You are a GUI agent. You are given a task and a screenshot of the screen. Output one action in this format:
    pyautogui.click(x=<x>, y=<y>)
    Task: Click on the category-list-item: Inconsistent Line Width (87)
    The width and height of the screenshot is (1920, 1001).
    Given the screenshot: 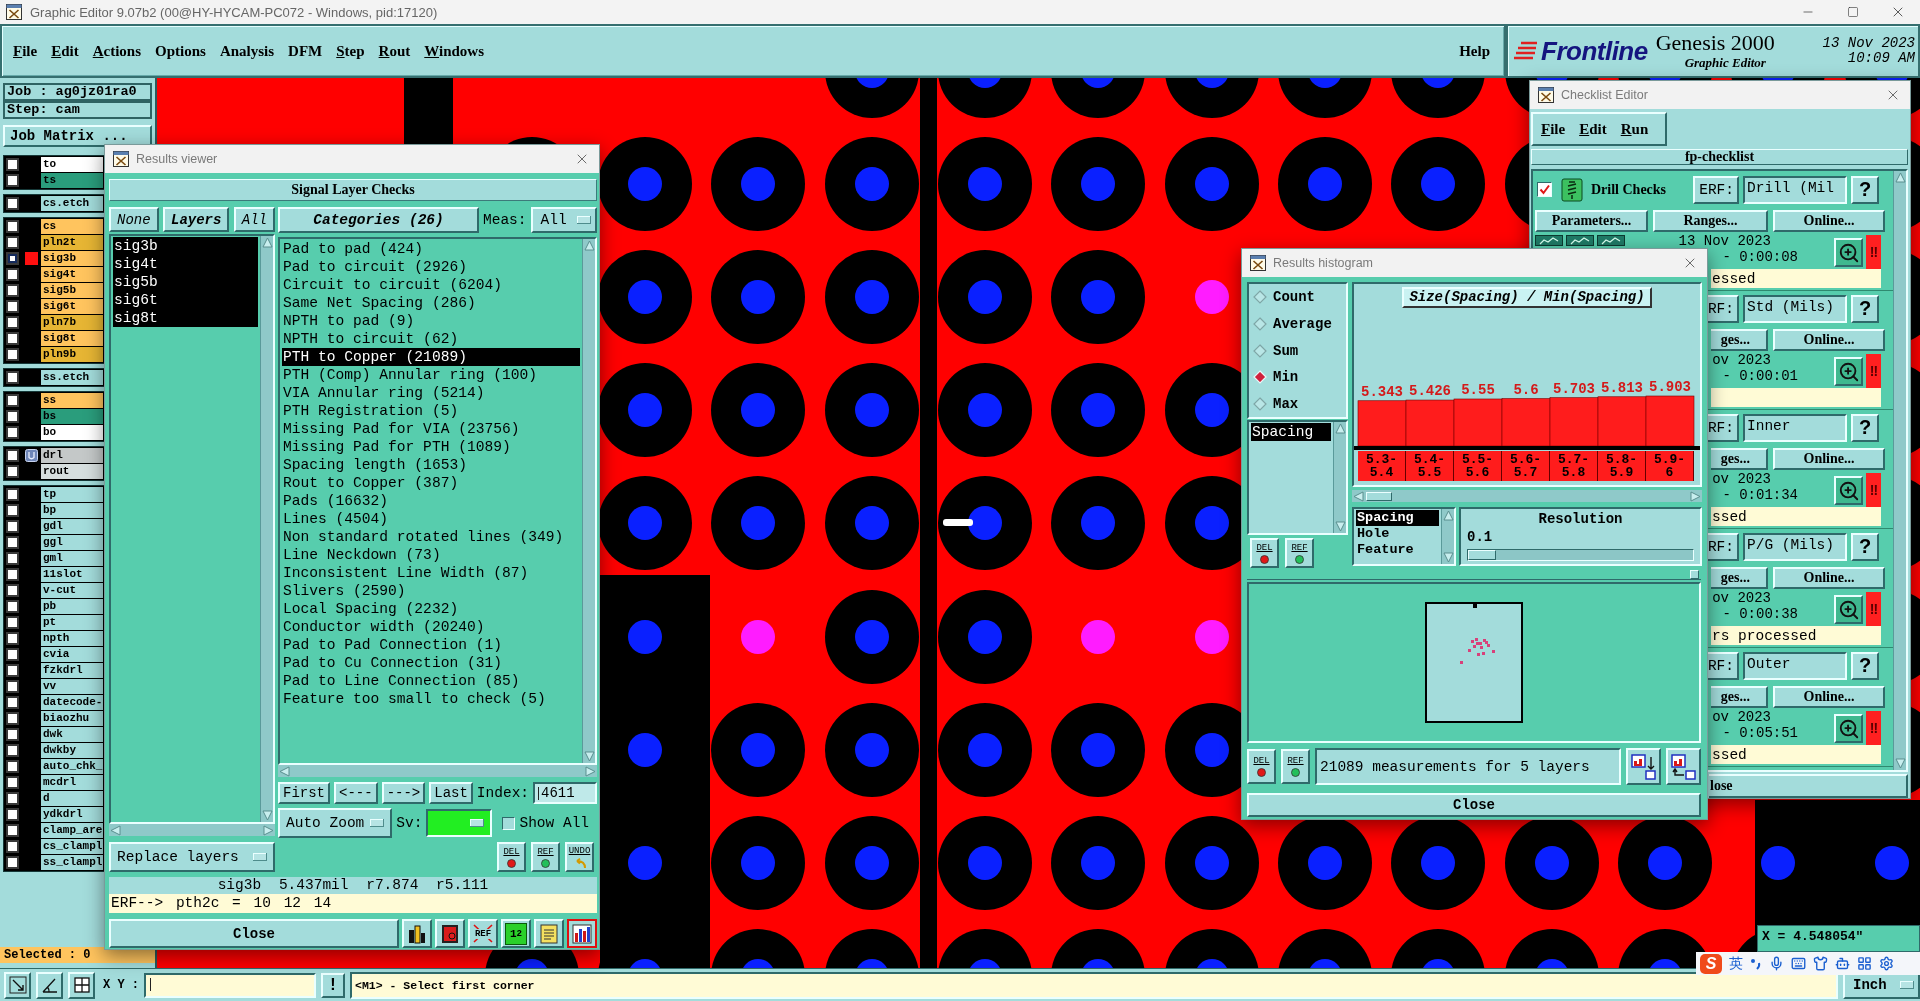 What is the action you would take?
    pyautogui.click(x=431, y=573)
    